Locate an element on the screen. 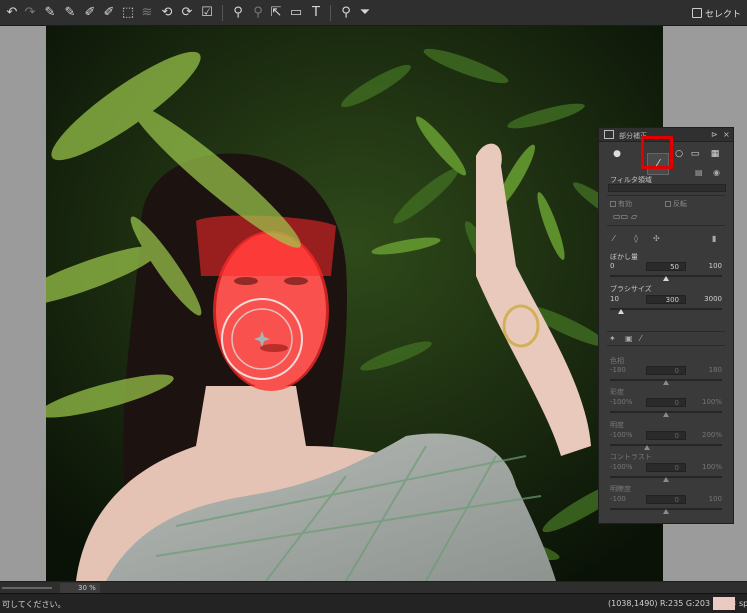 The width and height of the screenshot is (747, 613). hue-slider is located at coordinates (666, 382).